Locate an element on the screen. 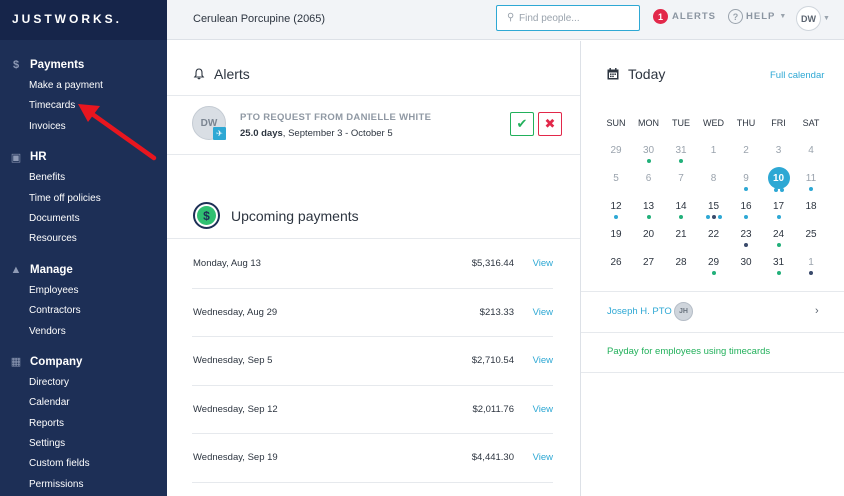 This screenshot has width=844, height=496. chevron-right-icon: › is located at coordinates (817, 311).